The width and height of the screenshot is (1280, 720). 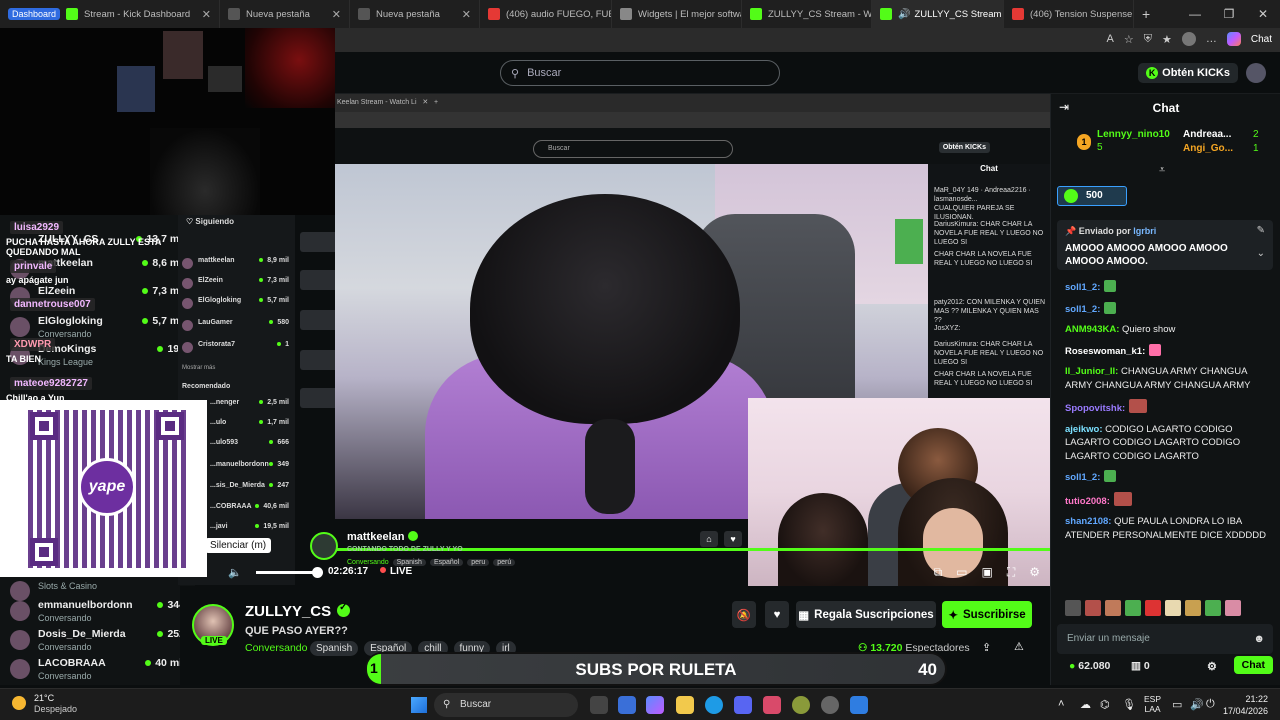 What do you see at coordinates (1263, 14) in the screenshot?
I see `close-window-button: ✕` at bounding box center [1263, 14].